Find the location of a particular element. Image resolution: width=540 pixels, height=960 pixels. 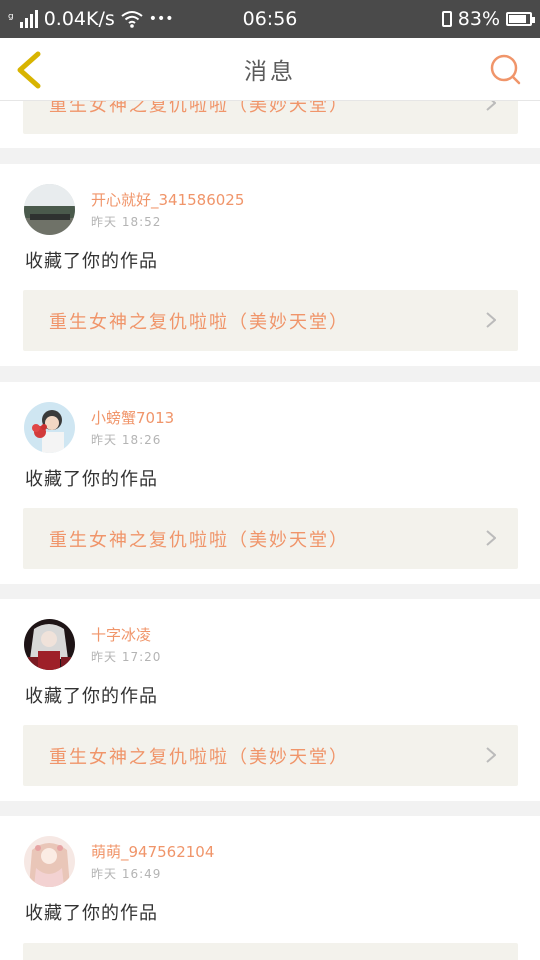

username: 开心就好_341586025 is located at coordinates (167, 199).